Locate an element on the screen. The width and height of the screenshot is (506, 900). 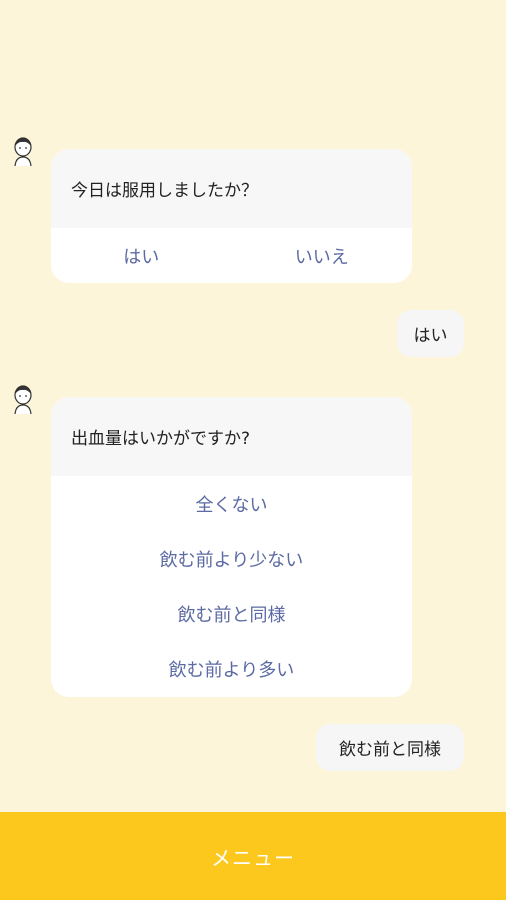
menu-button: メニュー is located at coordinates (253, 856).